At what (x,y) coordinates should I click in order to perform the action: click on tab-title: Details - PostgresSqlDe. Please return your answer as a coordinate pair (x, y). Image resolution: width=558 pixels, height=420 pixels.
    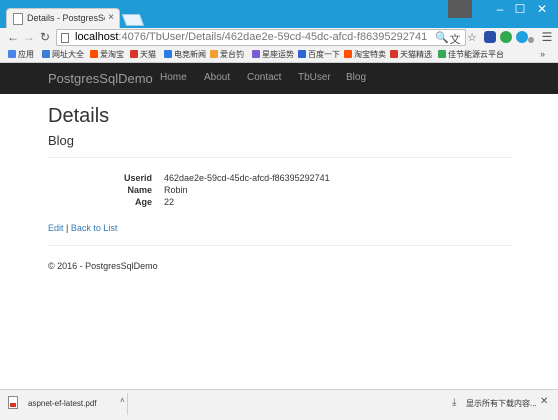
    Looking at the image, I should click on (66, 18).